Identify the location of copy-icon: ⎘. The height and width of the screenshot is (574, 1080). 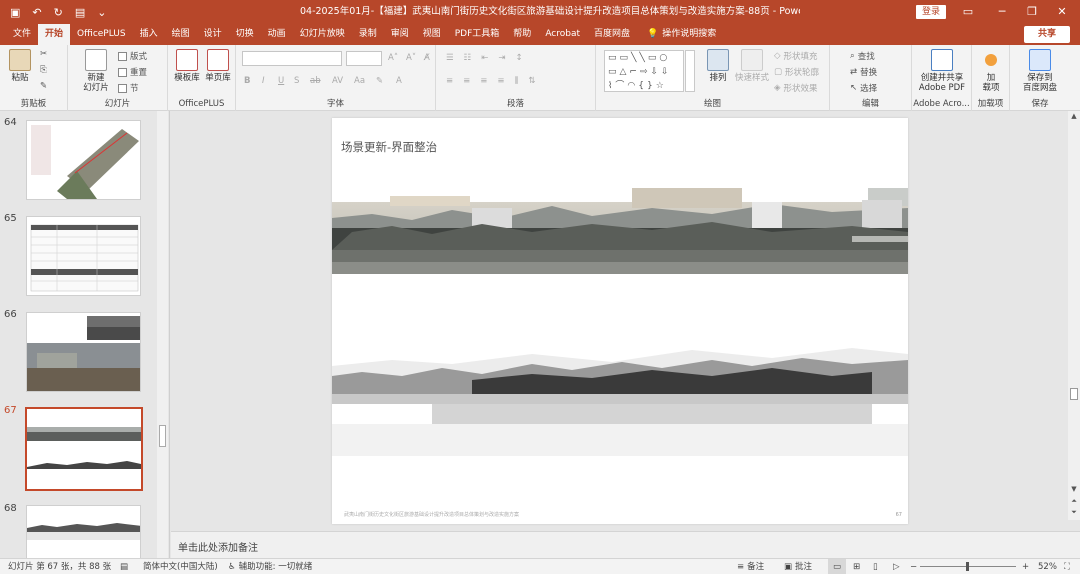
(43, 70).